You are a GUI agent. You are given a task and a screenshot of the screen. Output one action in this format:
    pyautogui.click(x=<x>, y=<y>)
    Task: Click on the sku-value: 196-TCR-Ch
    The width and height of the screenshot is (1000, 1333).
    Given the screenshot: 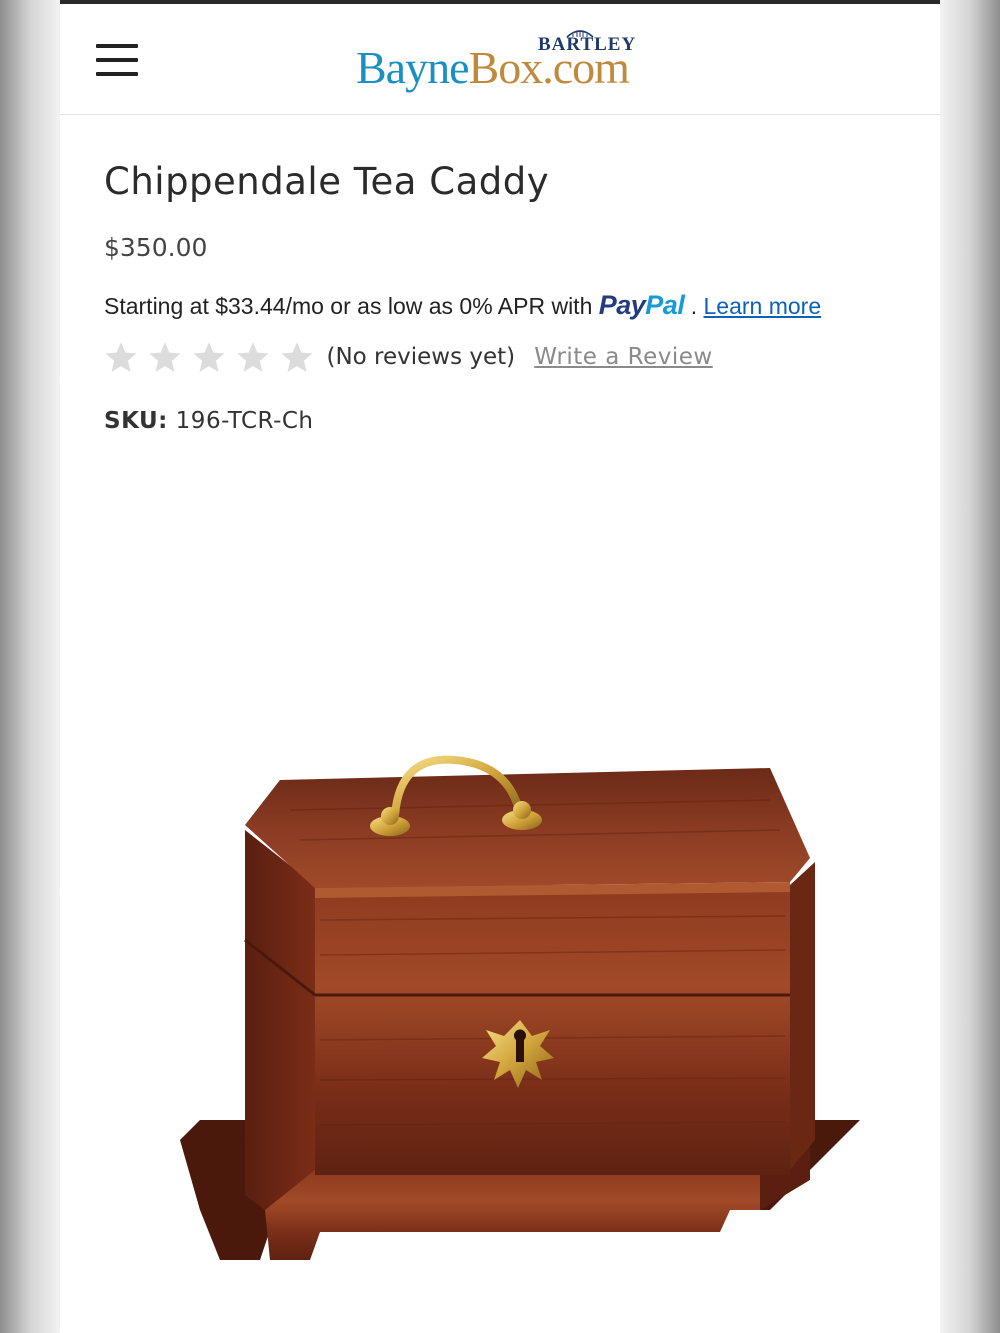 What is the action you would take?
    pyautogui.click(x=244, y=421)
    